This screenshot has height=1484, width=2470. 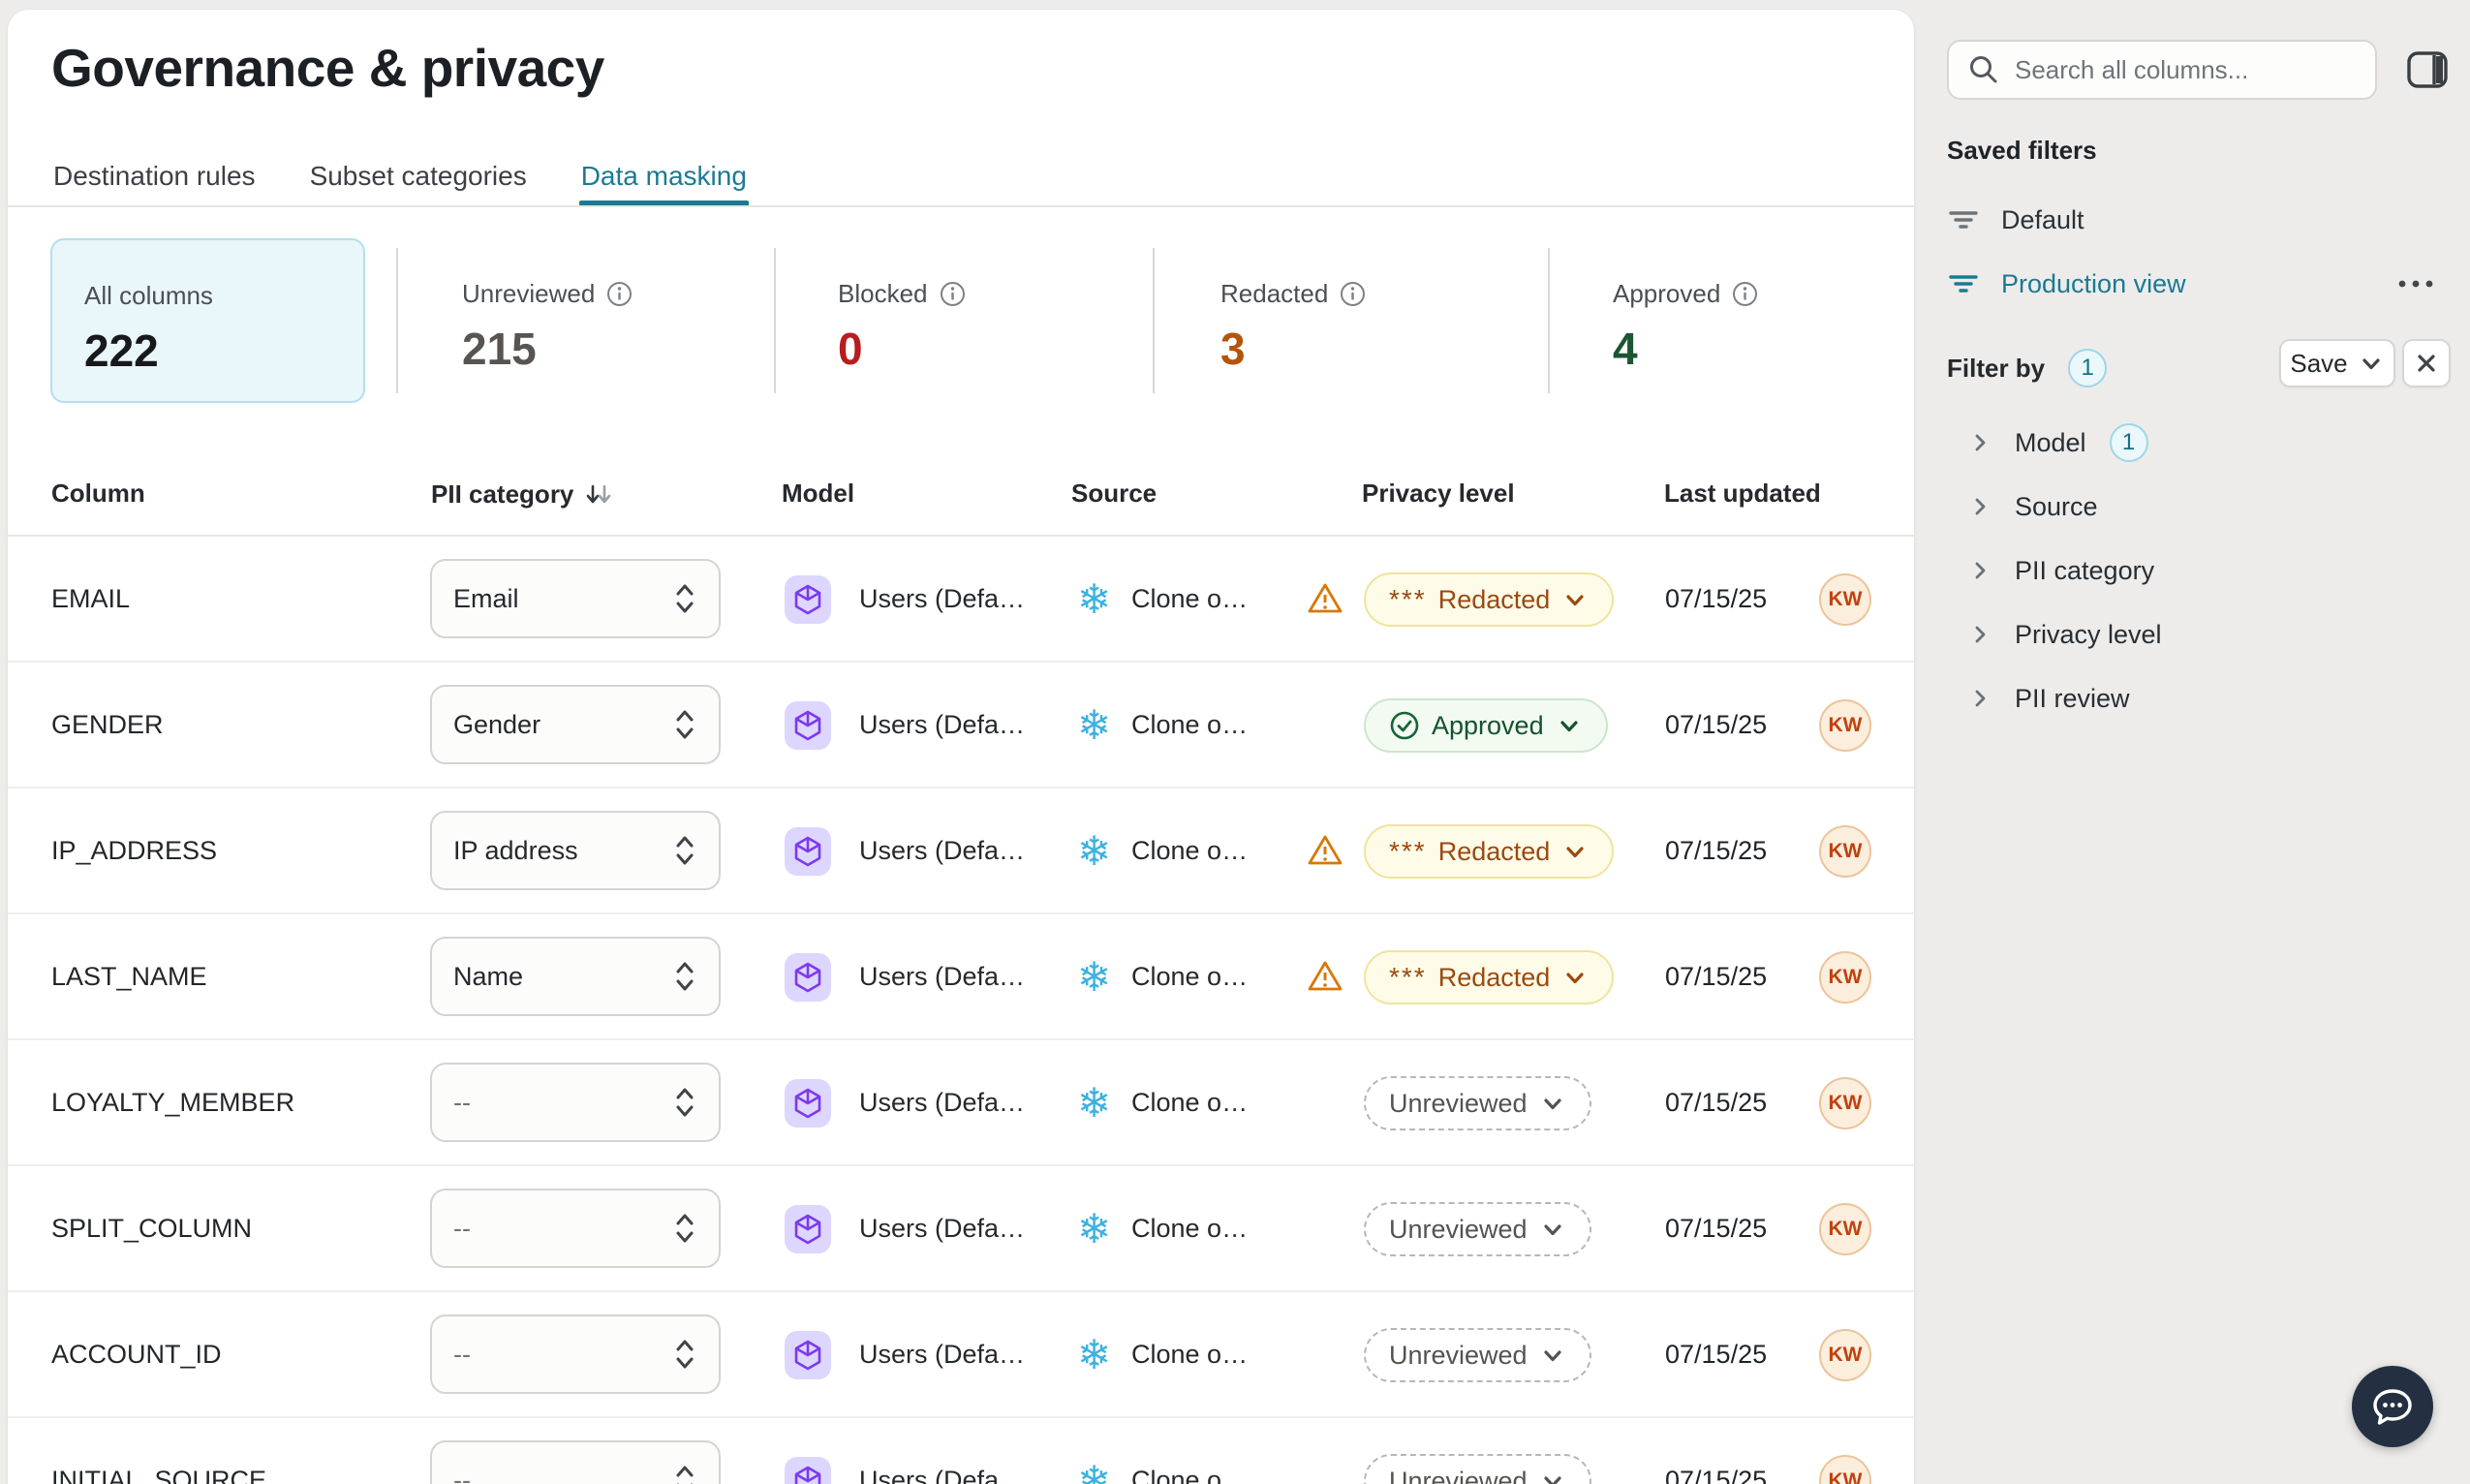 I want to click on tab-subset-categories: Subset categories, so click(x=419, y=180).